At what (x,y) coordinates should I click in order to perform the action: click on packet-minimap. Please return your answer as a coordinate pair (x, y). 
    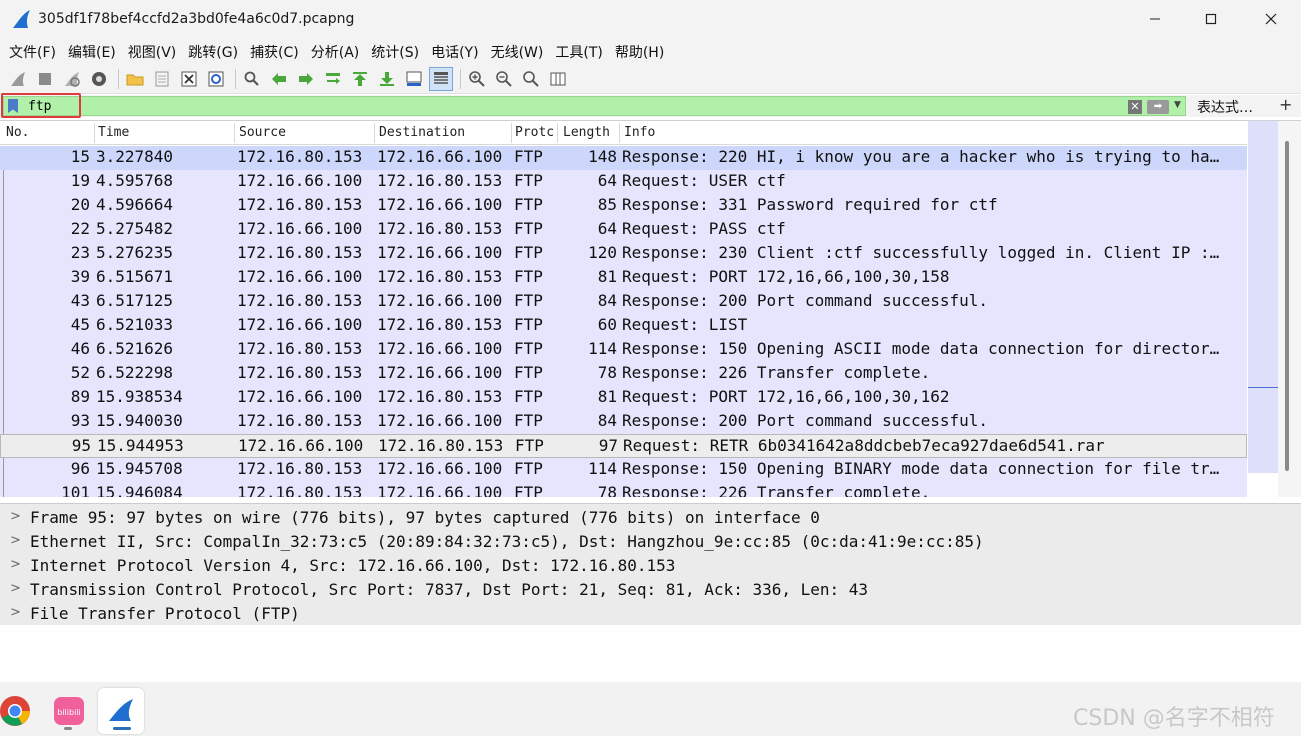
    Looking at the image, I should click on (1263, 297).